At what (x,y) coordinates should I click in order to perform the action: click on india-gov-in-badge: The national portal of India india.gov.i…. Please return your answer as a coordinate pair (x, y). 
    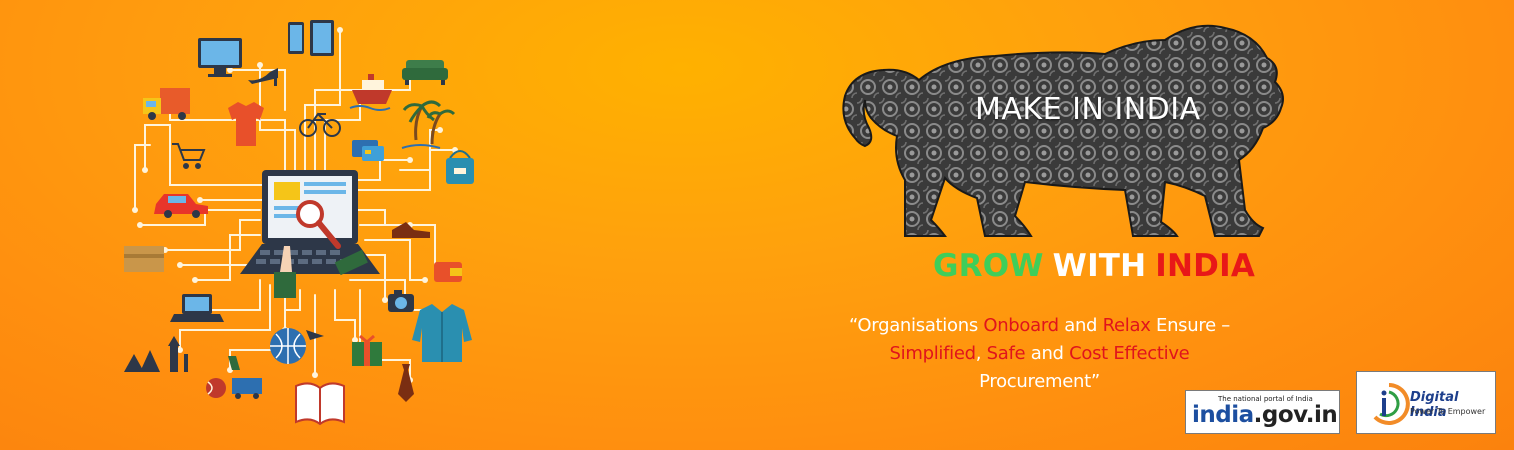
    Looking at the image, I should click on (1262, 412).